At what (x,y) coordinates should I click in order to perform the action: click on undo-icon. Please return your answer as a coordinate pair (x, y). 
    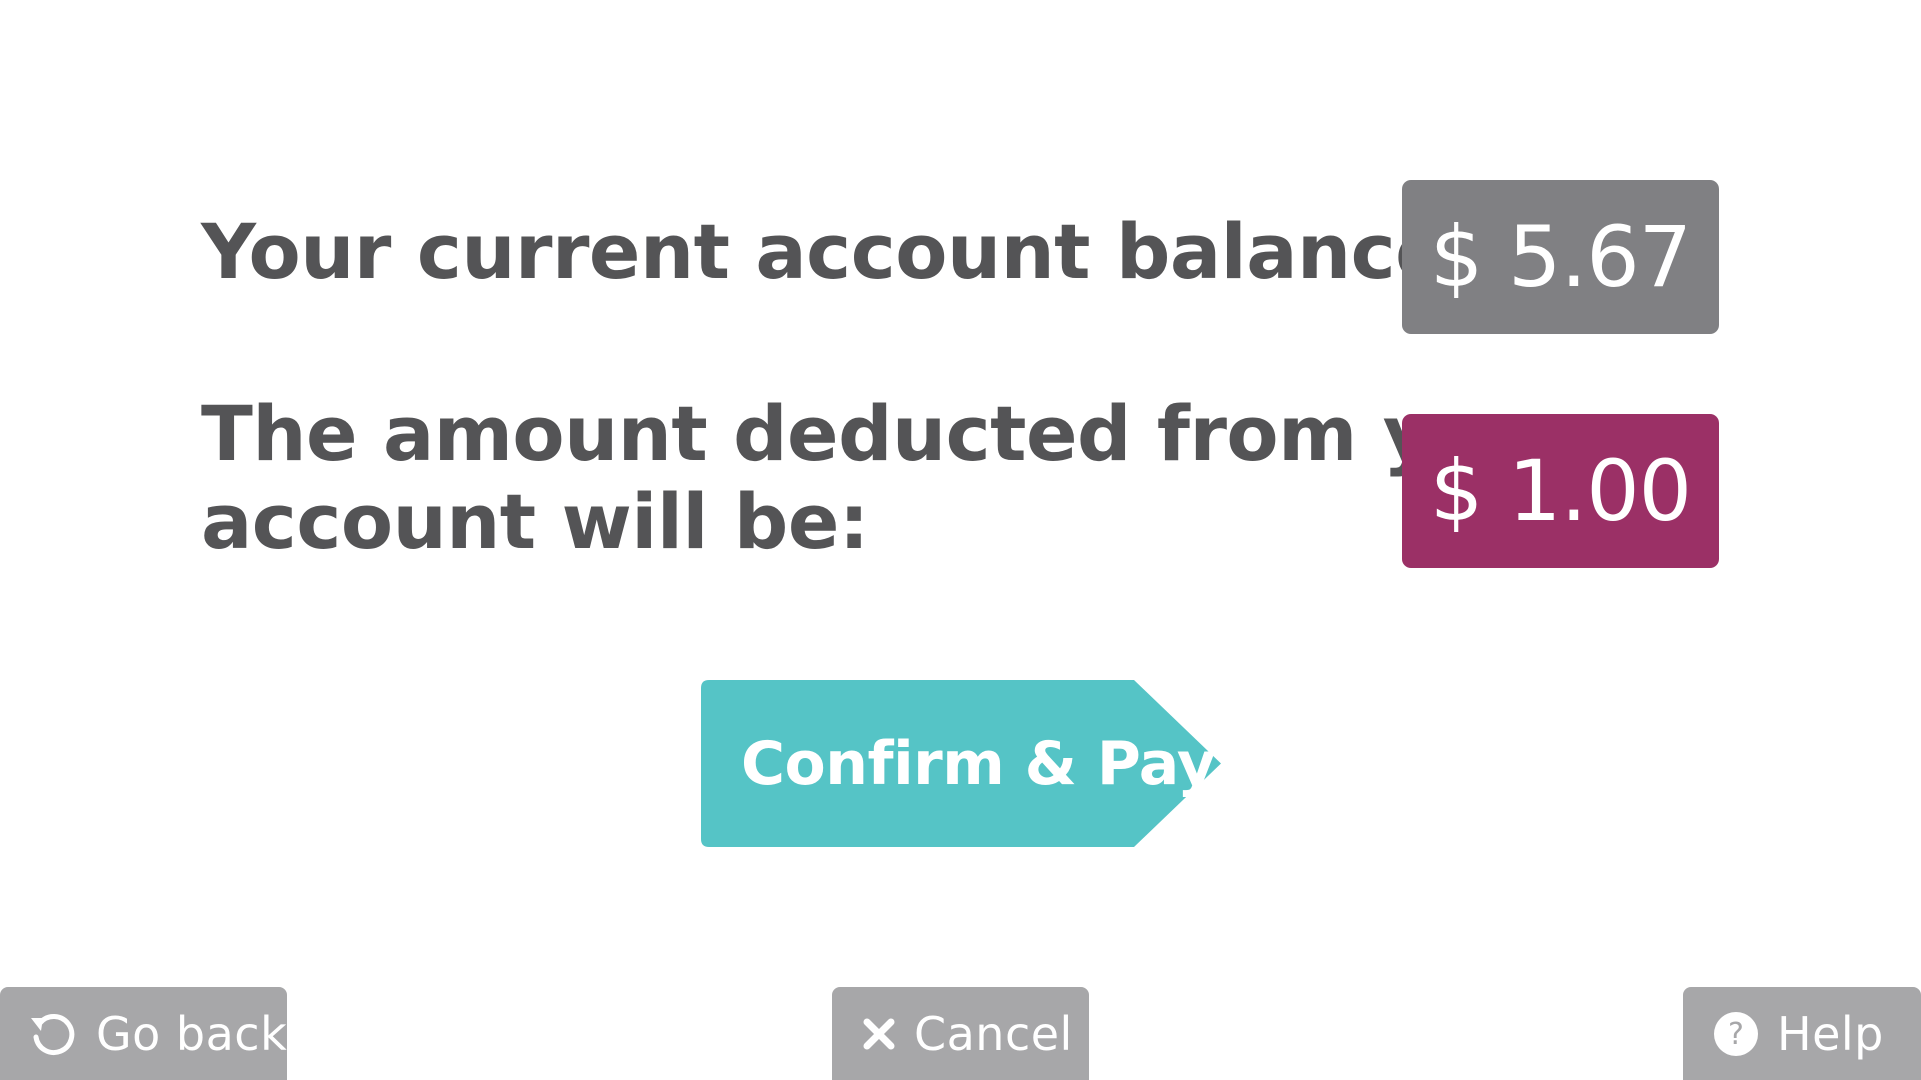
    Looking at the image, I should click on (53, 1034).